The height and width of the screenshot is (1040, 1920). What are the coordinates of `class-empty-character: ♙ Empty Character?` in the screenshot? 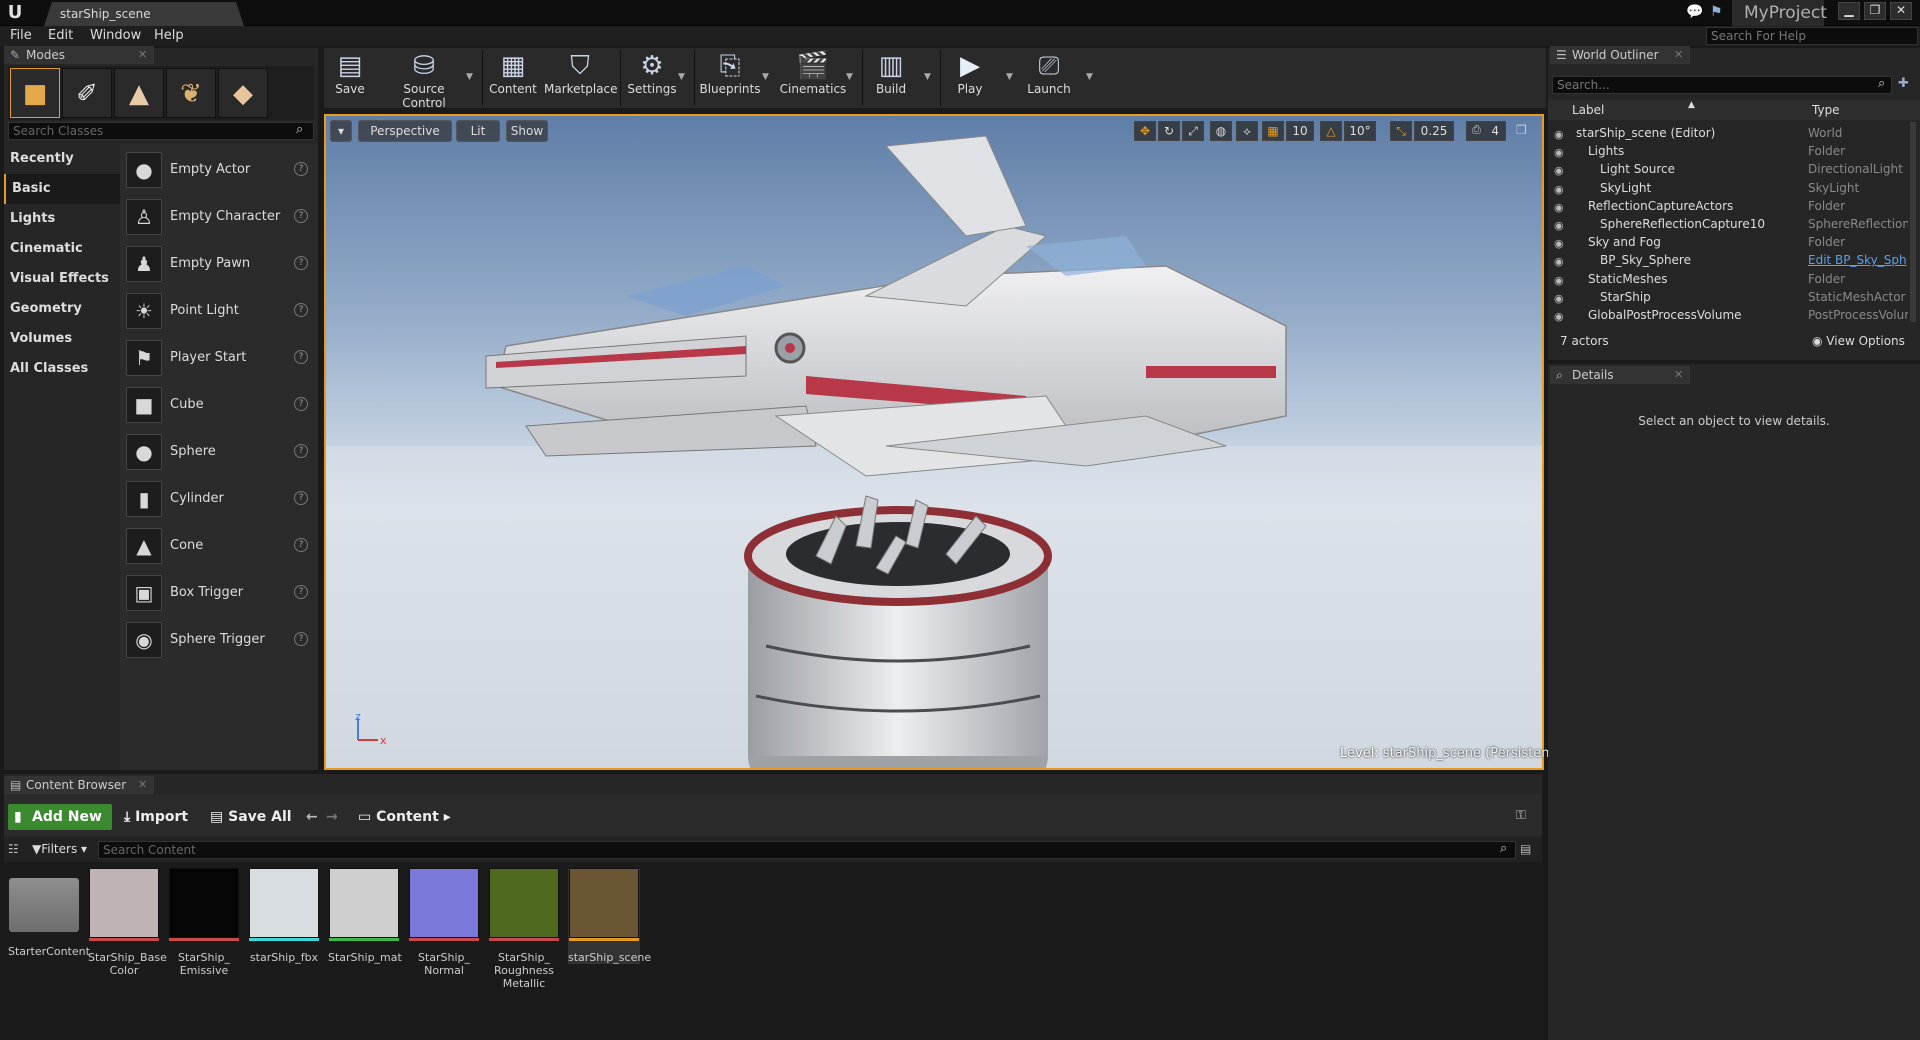 It's located at (221, 217).